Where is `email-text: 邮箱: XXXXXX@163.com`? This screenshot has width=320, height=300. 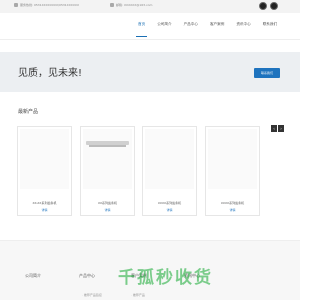
email-text: 邮箱: XXXXXX@163.com is located at coordinates (134, 5).